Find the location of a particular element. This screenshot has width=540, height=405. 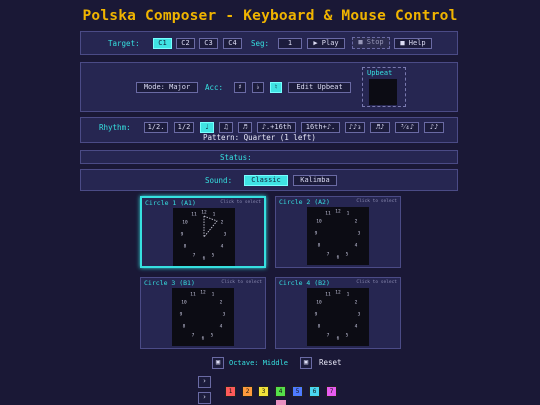

rhythm-eighths-button: ♫ is located at coordinates (226, 127).